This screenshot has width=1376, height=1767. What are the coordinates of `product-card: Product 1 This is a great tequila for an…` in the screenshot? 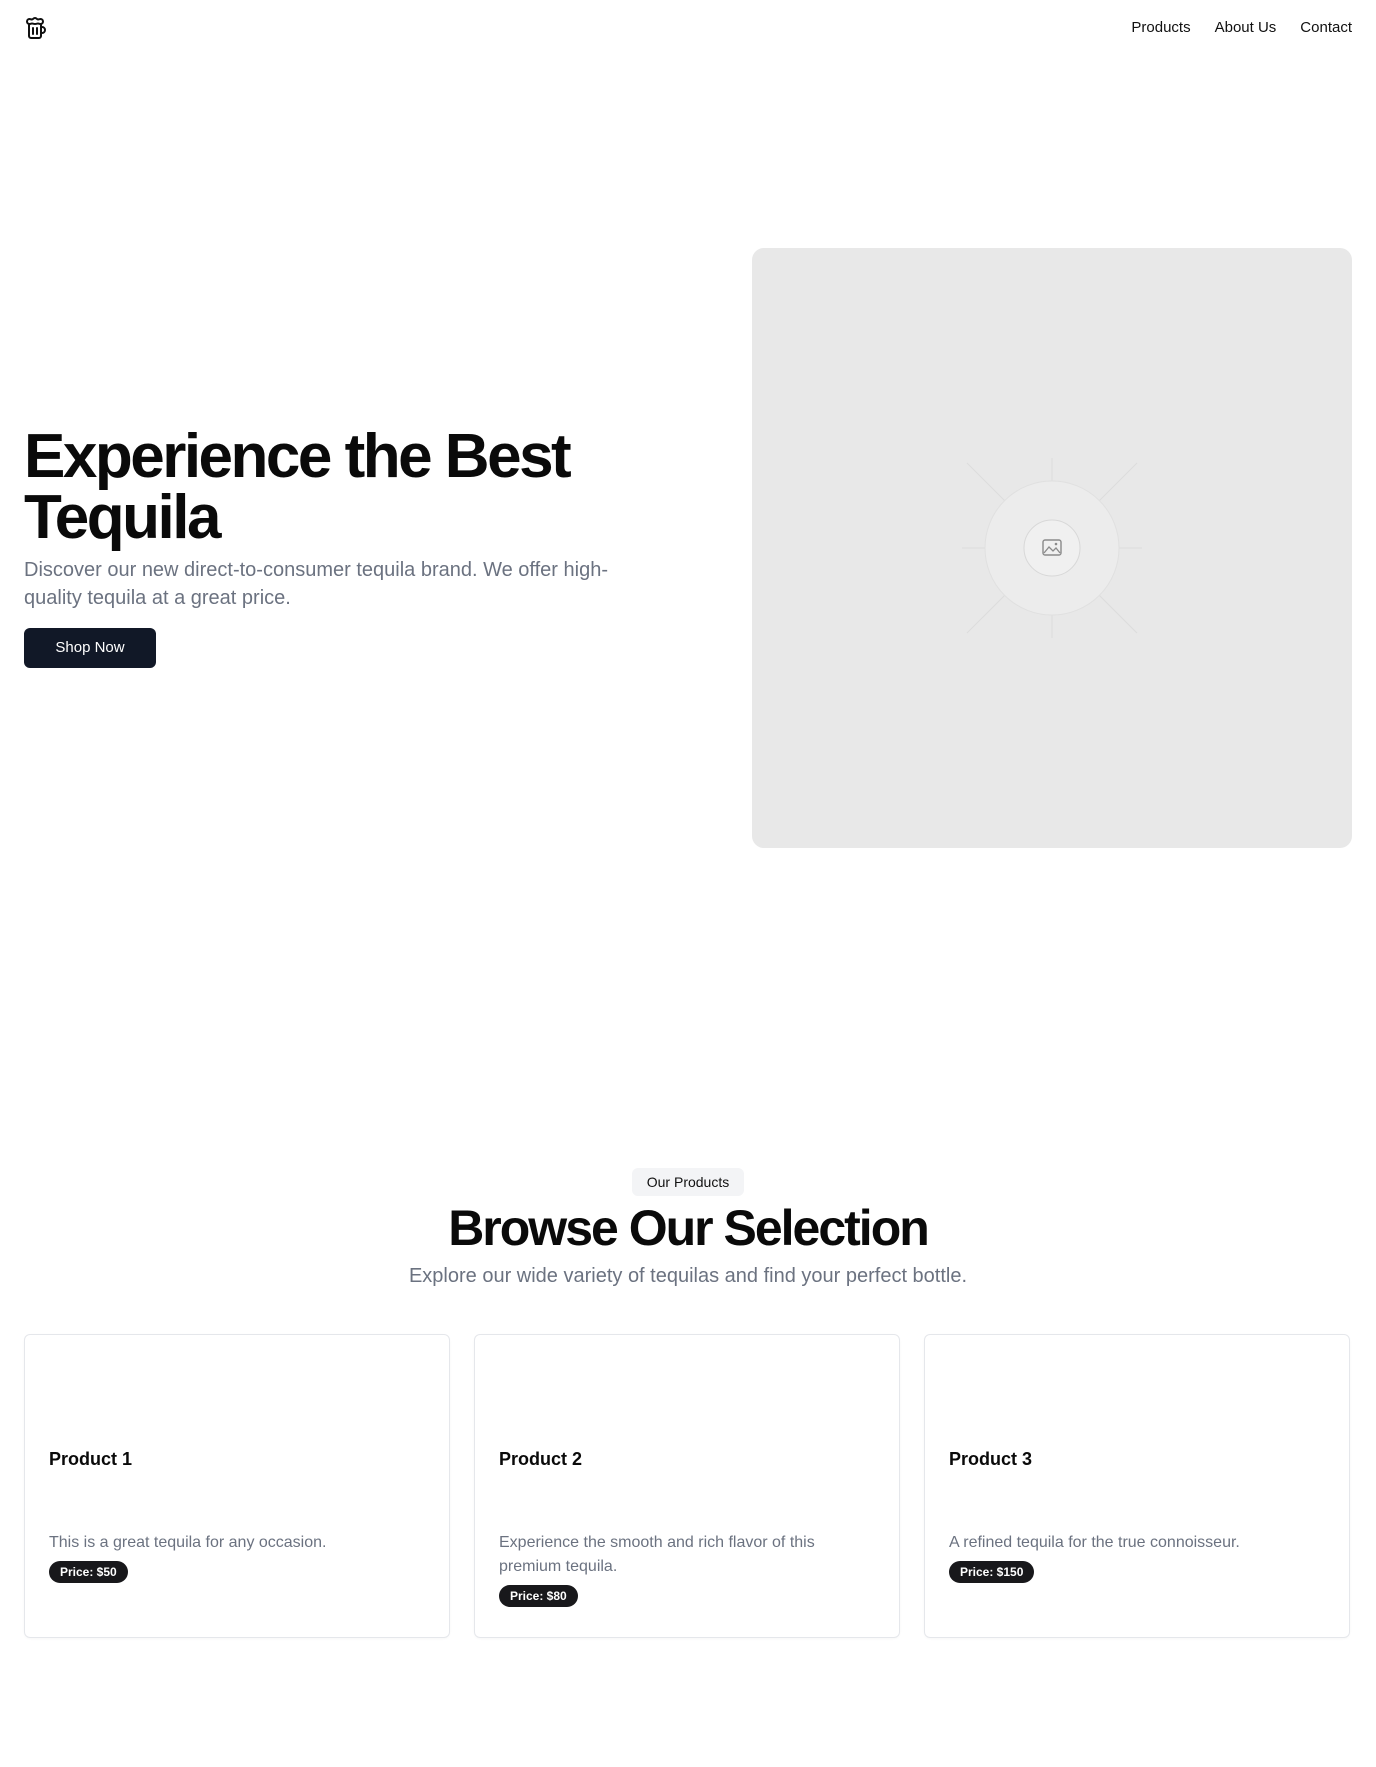 It's located at (237, 1486).